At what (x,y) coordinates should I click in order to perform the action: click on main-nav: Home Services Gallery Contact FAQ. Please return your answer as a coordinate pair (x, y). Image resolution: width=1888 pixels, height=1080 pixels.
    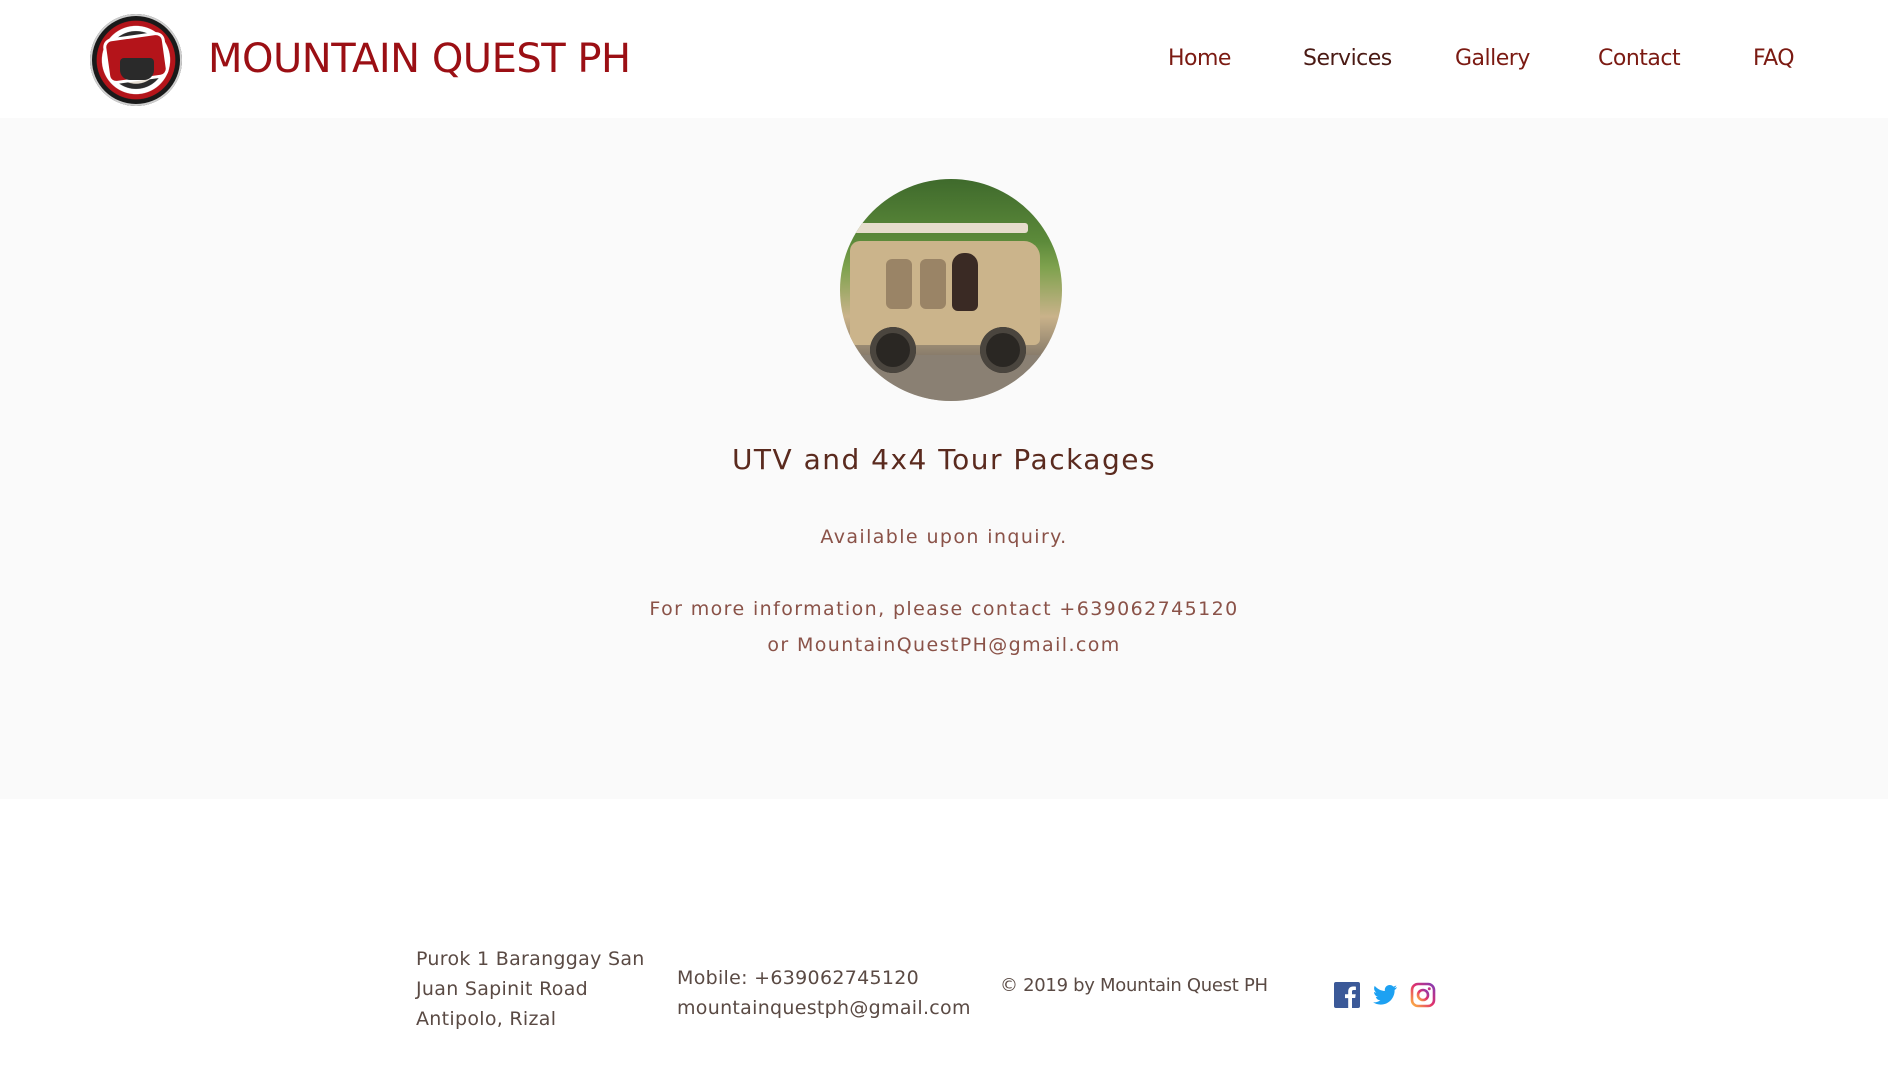
    Looking at the image, I should click on (1500, 63).